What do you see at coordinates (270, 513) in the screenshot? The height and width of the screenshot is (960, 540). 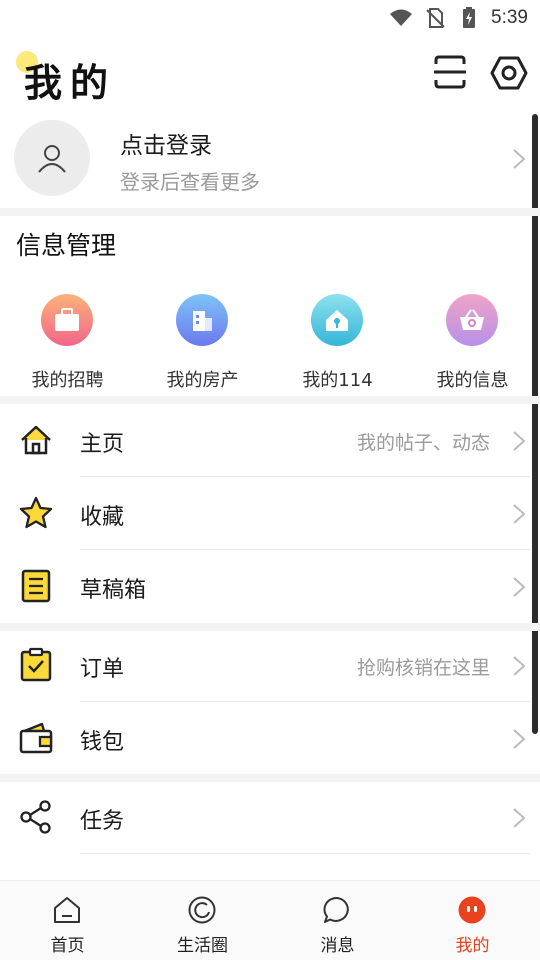 I see `menu-row-favorites: 收藏` at bounding box center [270, 513].